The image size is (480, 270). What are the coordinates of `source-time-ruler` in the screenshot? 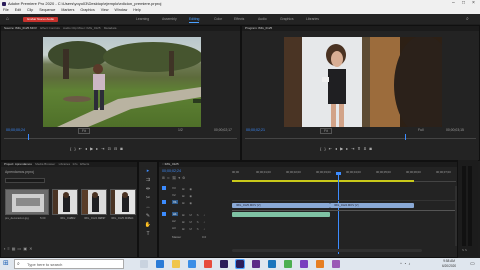 It's located at (120, 137).